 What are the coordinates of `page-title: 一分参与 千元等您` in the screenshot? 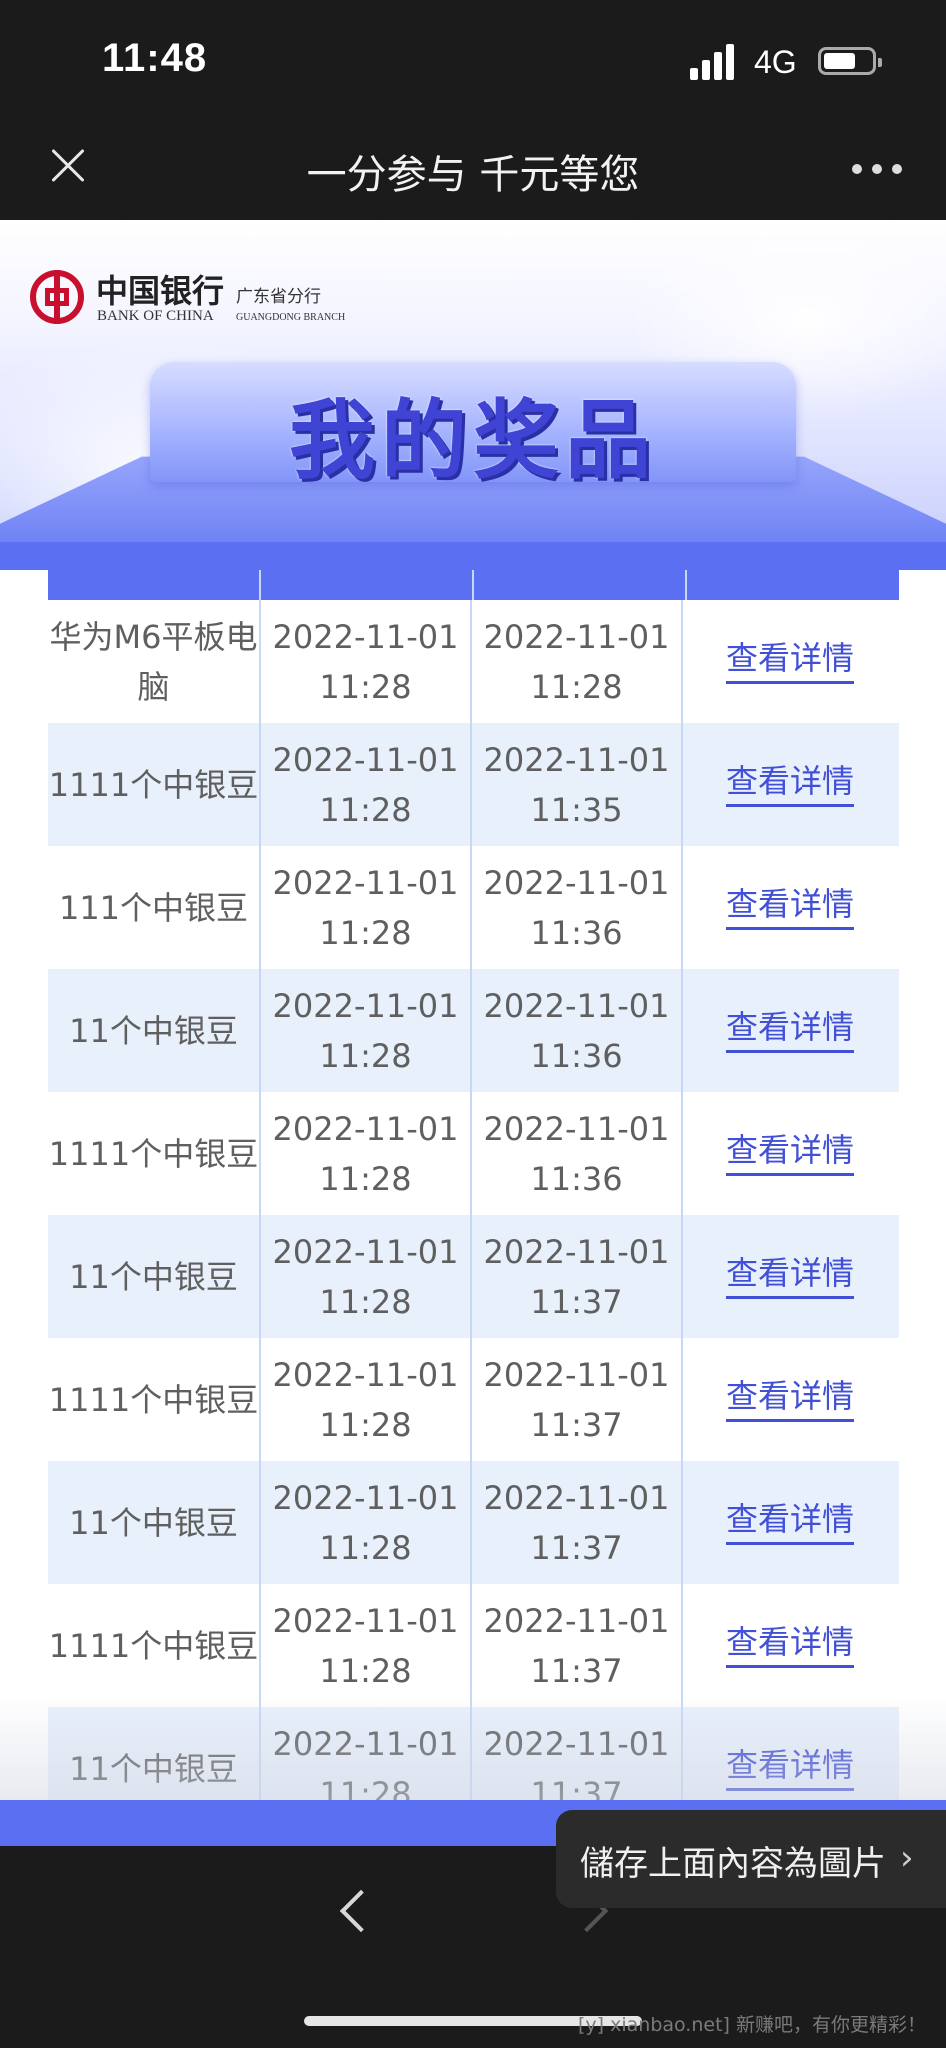 It's located at (473, 175).